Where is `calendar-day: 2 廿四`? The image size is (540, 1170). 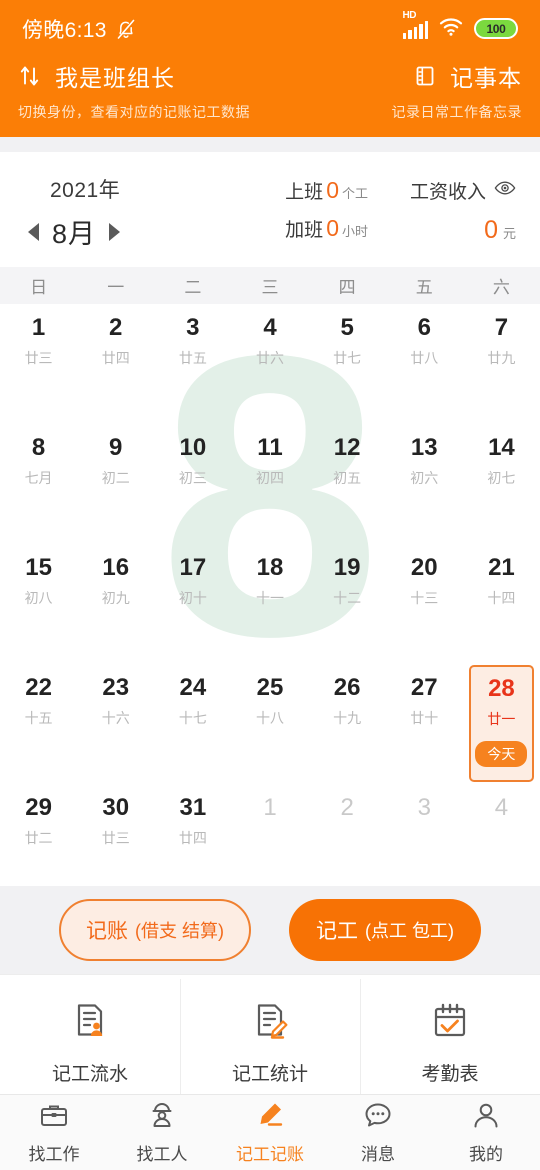
calendar-day: 2 廿四 is located at coordinates (115, 364).